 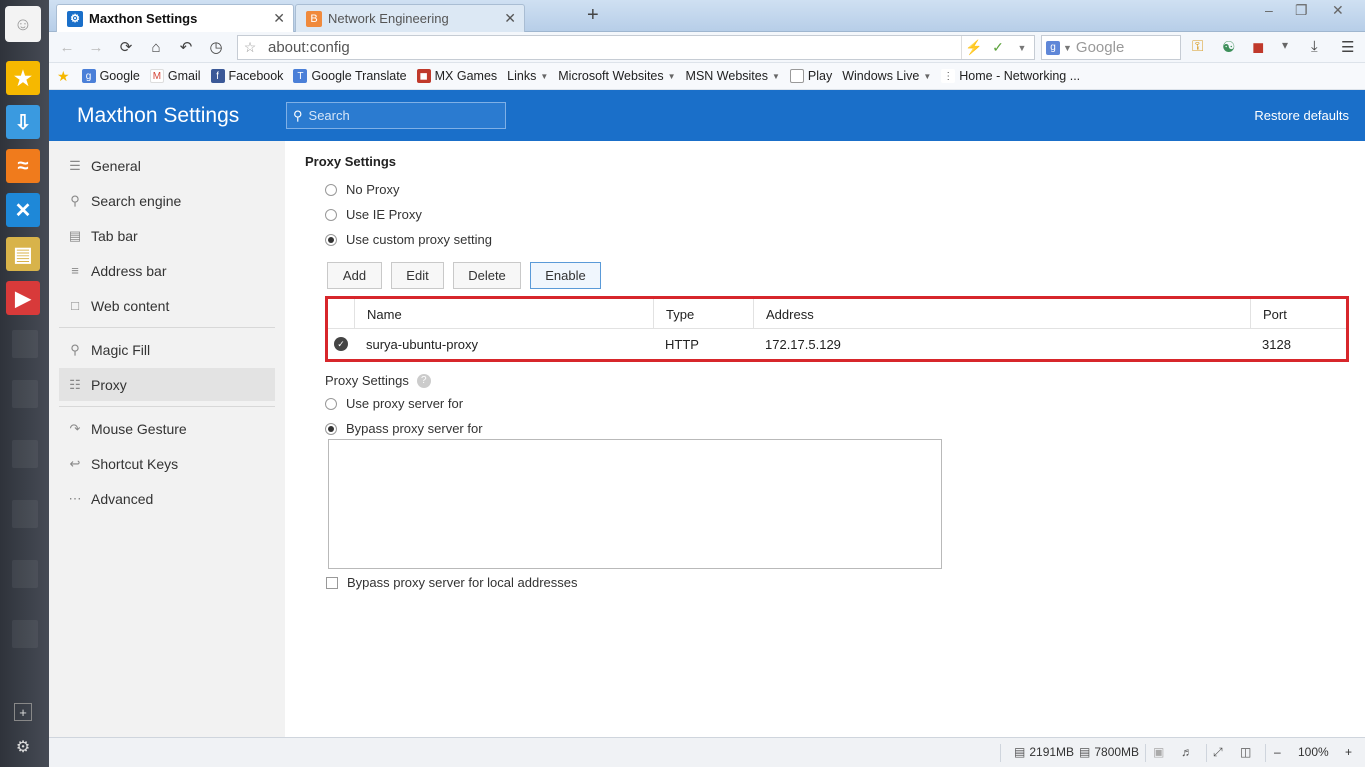 I want to click on menu-dropdown-icon: ▾, so click(x=1285, y=45).